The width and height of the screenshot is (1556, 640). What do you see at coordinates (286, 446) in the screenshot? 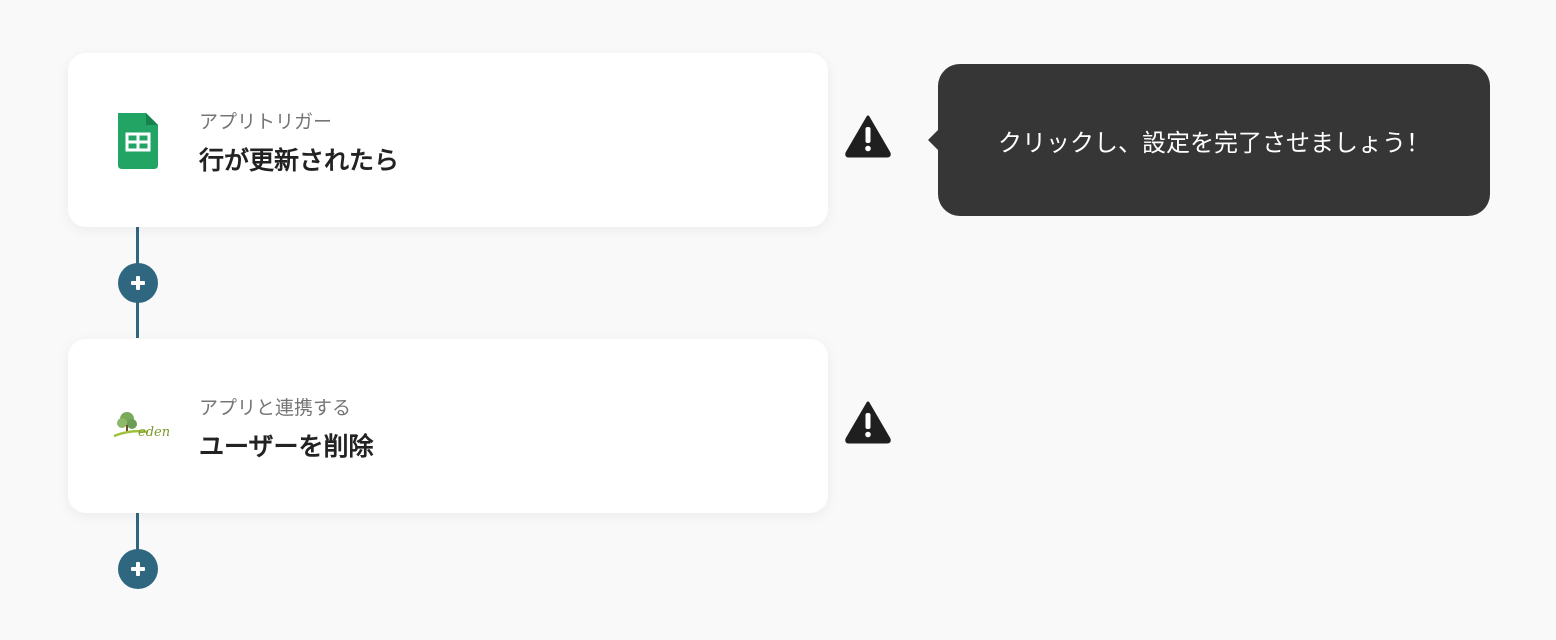
I see `step-action-title: ユーザーを削除` at bounding box center [286, 446].